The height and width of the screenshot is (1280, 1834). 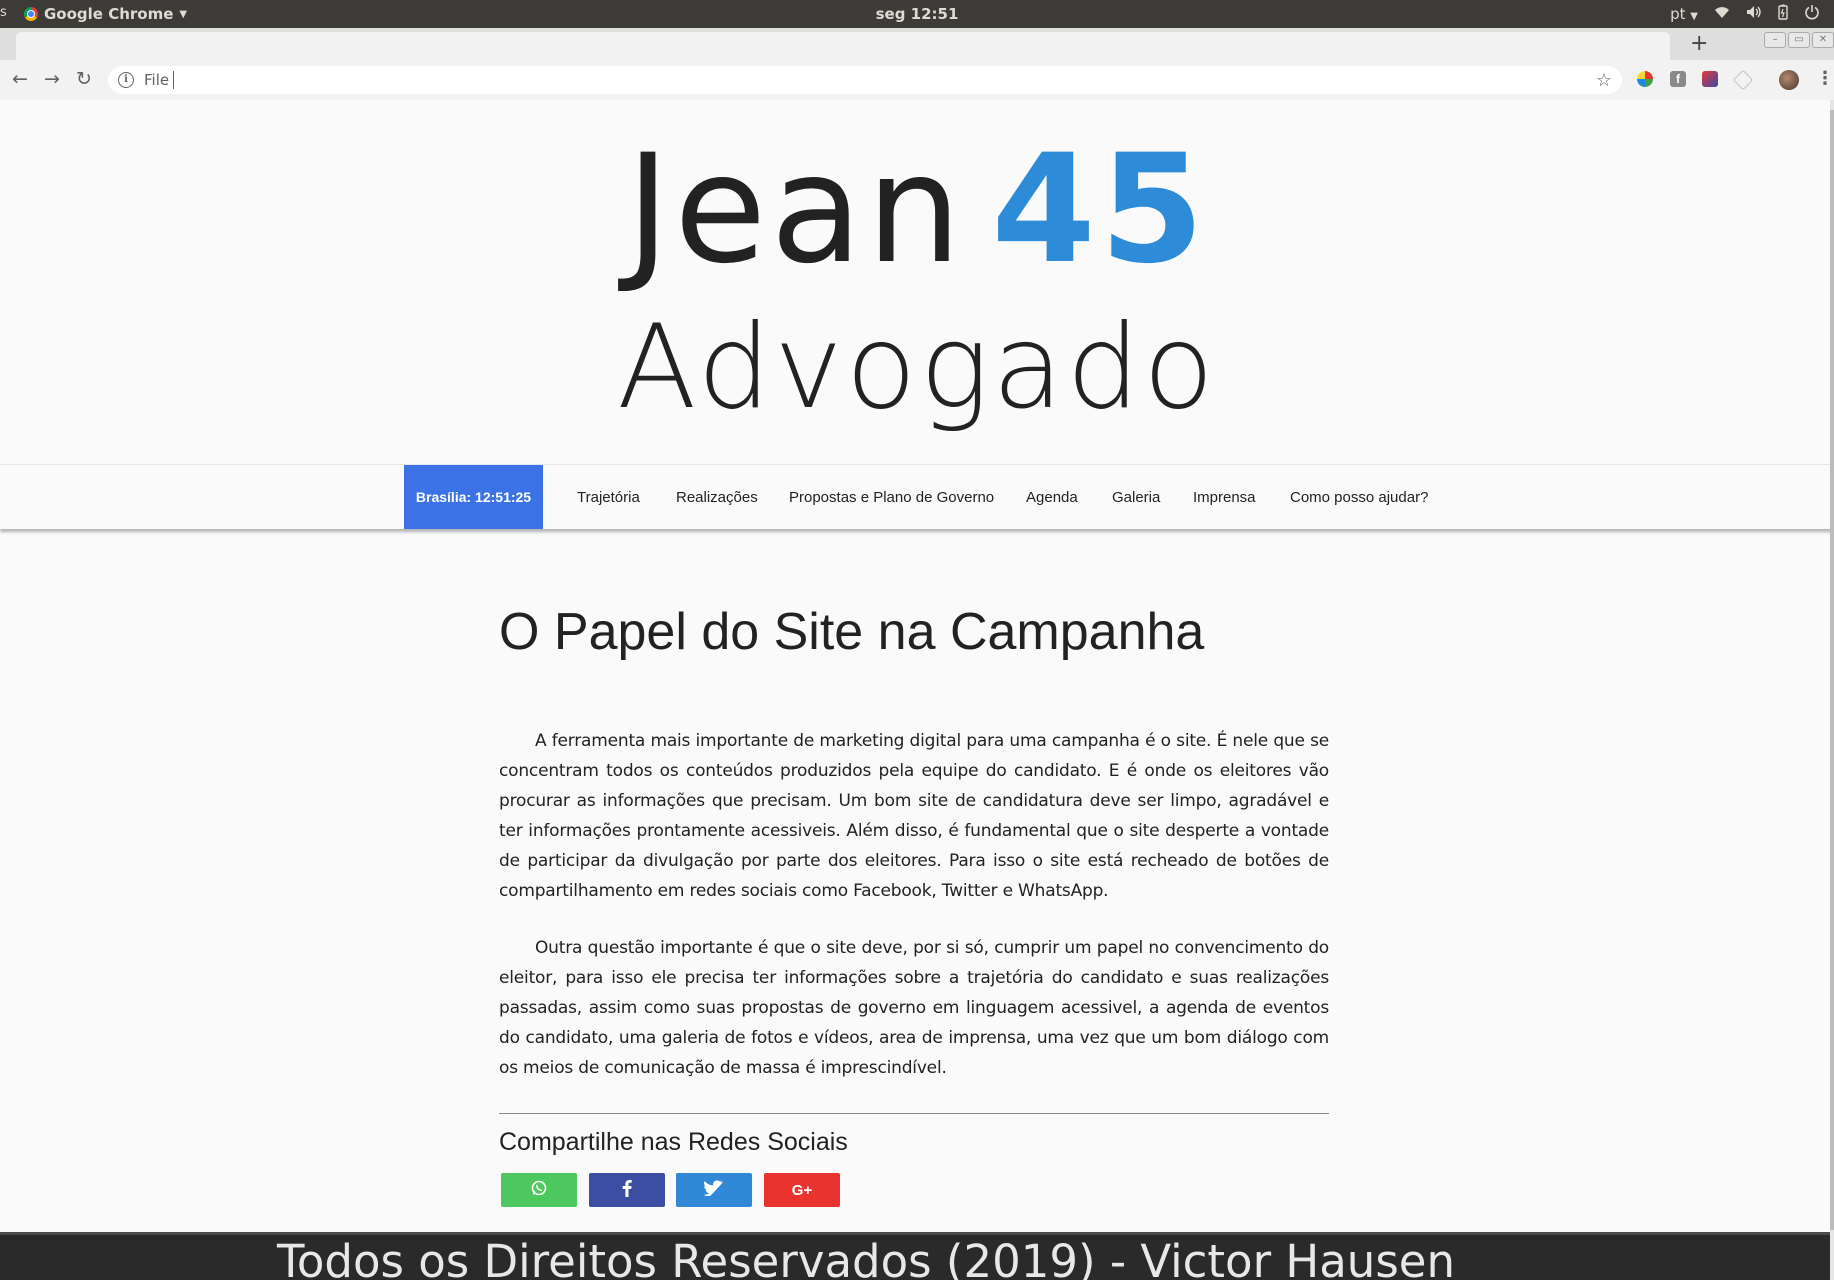 What do you see at coordinates (1604, 80) in the screenshot?
I see `bookmark-star-icon: ☆` at bounding box center [1604, 80].